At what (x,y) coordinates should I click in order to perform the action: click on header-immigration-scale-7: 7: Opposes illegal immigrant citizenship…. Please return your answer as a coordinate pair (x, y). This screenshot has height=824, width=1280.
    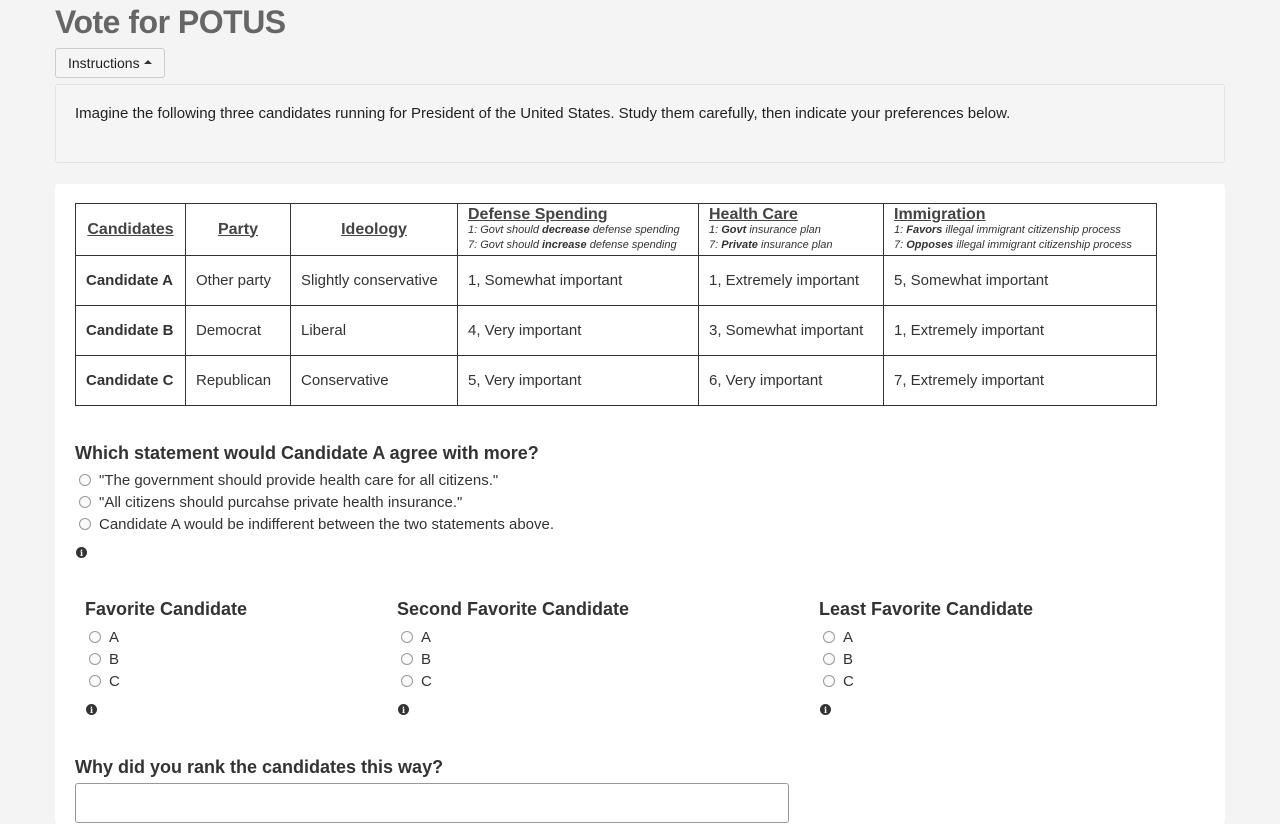
    Looking at the image, I should click on (1013, 245).